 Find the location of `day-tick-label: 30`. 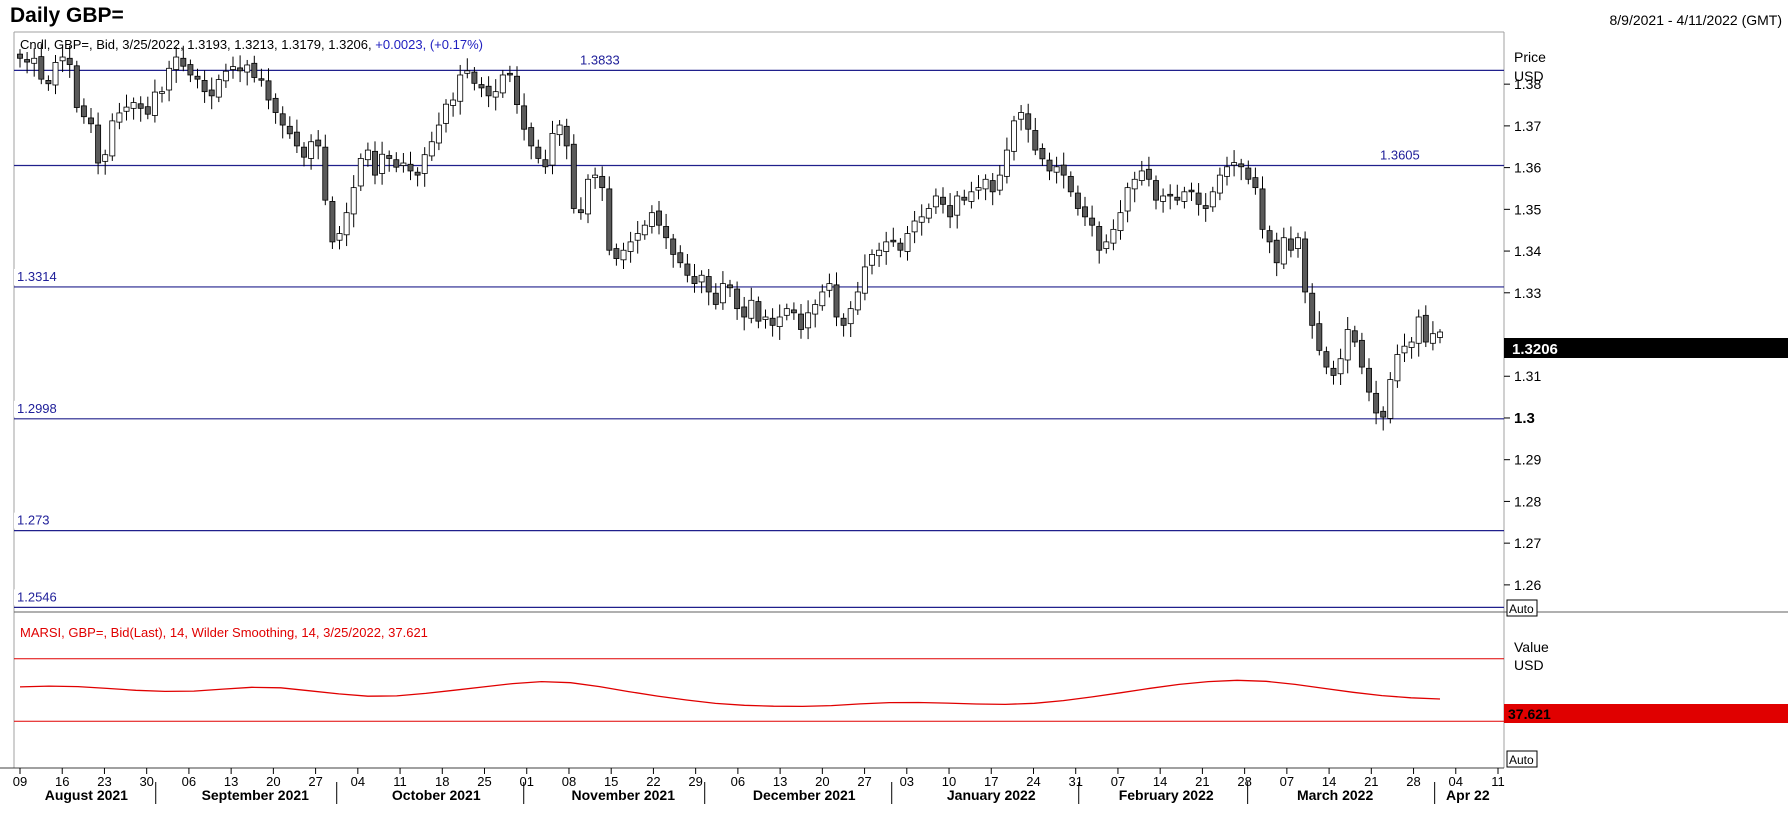

day-tick-label: 30 is located at coordinates (146, 781).